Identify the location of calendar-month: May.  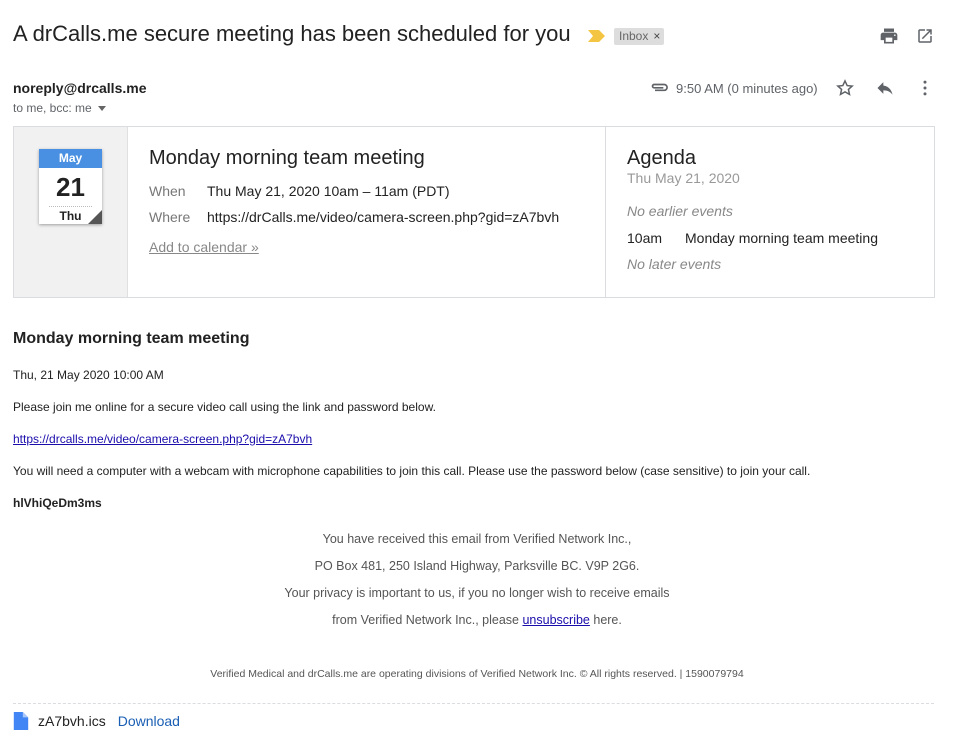
(70, 158).